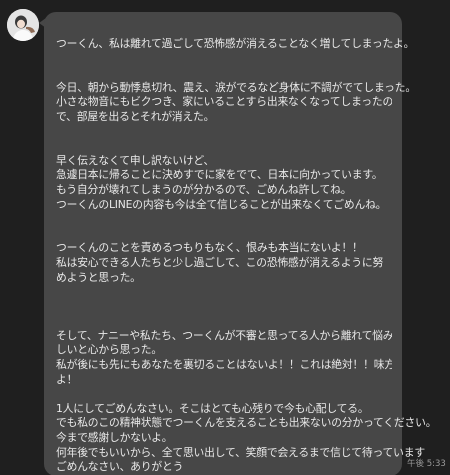  What do you see at coordinates (224, 365) in the screenshot?
I see `message-line: 私が後にも先にもあなたを裏切ることはないよ！！これは絶対！！味方でいるよ！` at bounding box center [224, 365].